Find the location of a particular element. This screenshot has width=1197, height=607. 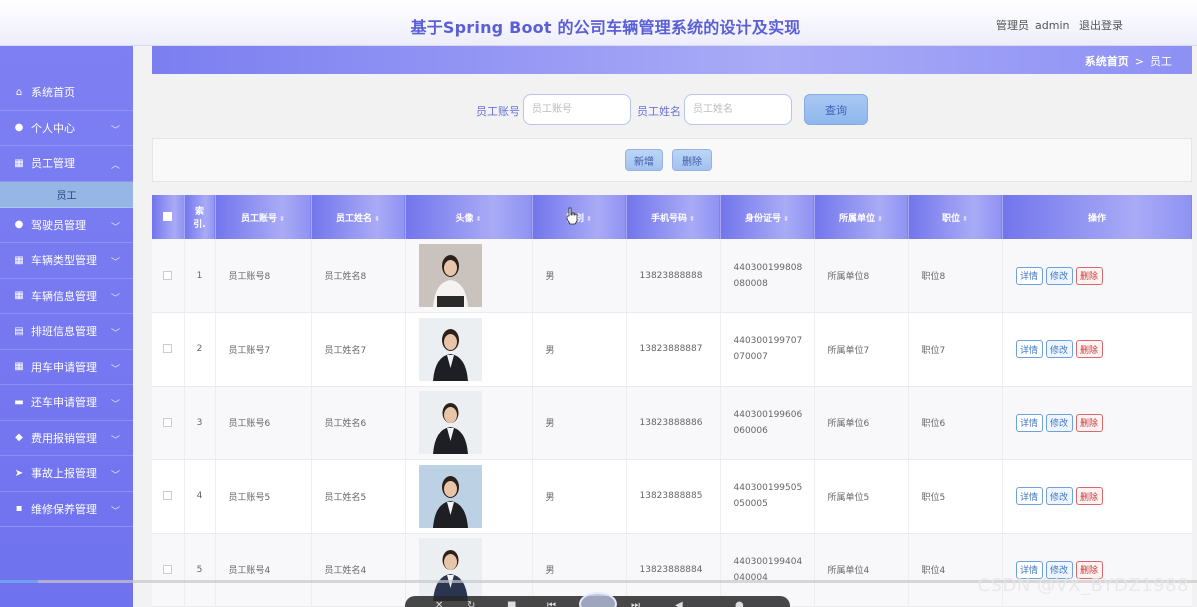

sidebar-item-11: ▪ 维修保养管理 ﹀ is located at coordinates (66, 509).